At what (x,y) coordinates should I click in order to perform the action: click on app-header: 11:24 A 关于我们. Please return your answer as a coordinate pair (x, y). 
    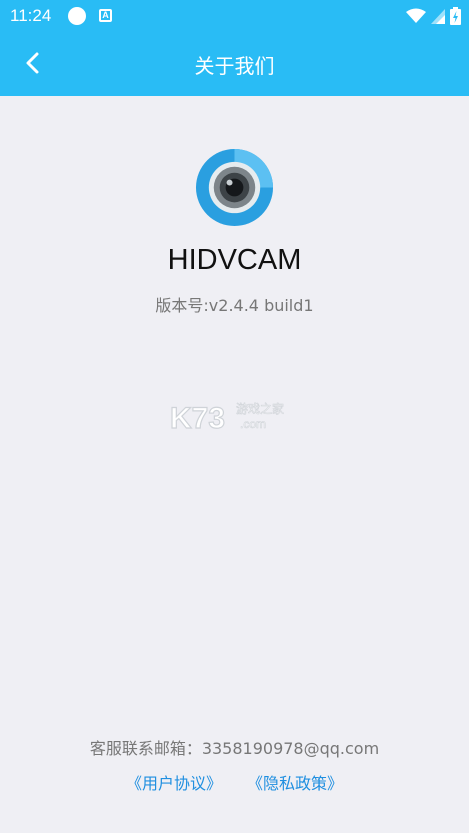
    Looking at the image, I should click on (234, 48).